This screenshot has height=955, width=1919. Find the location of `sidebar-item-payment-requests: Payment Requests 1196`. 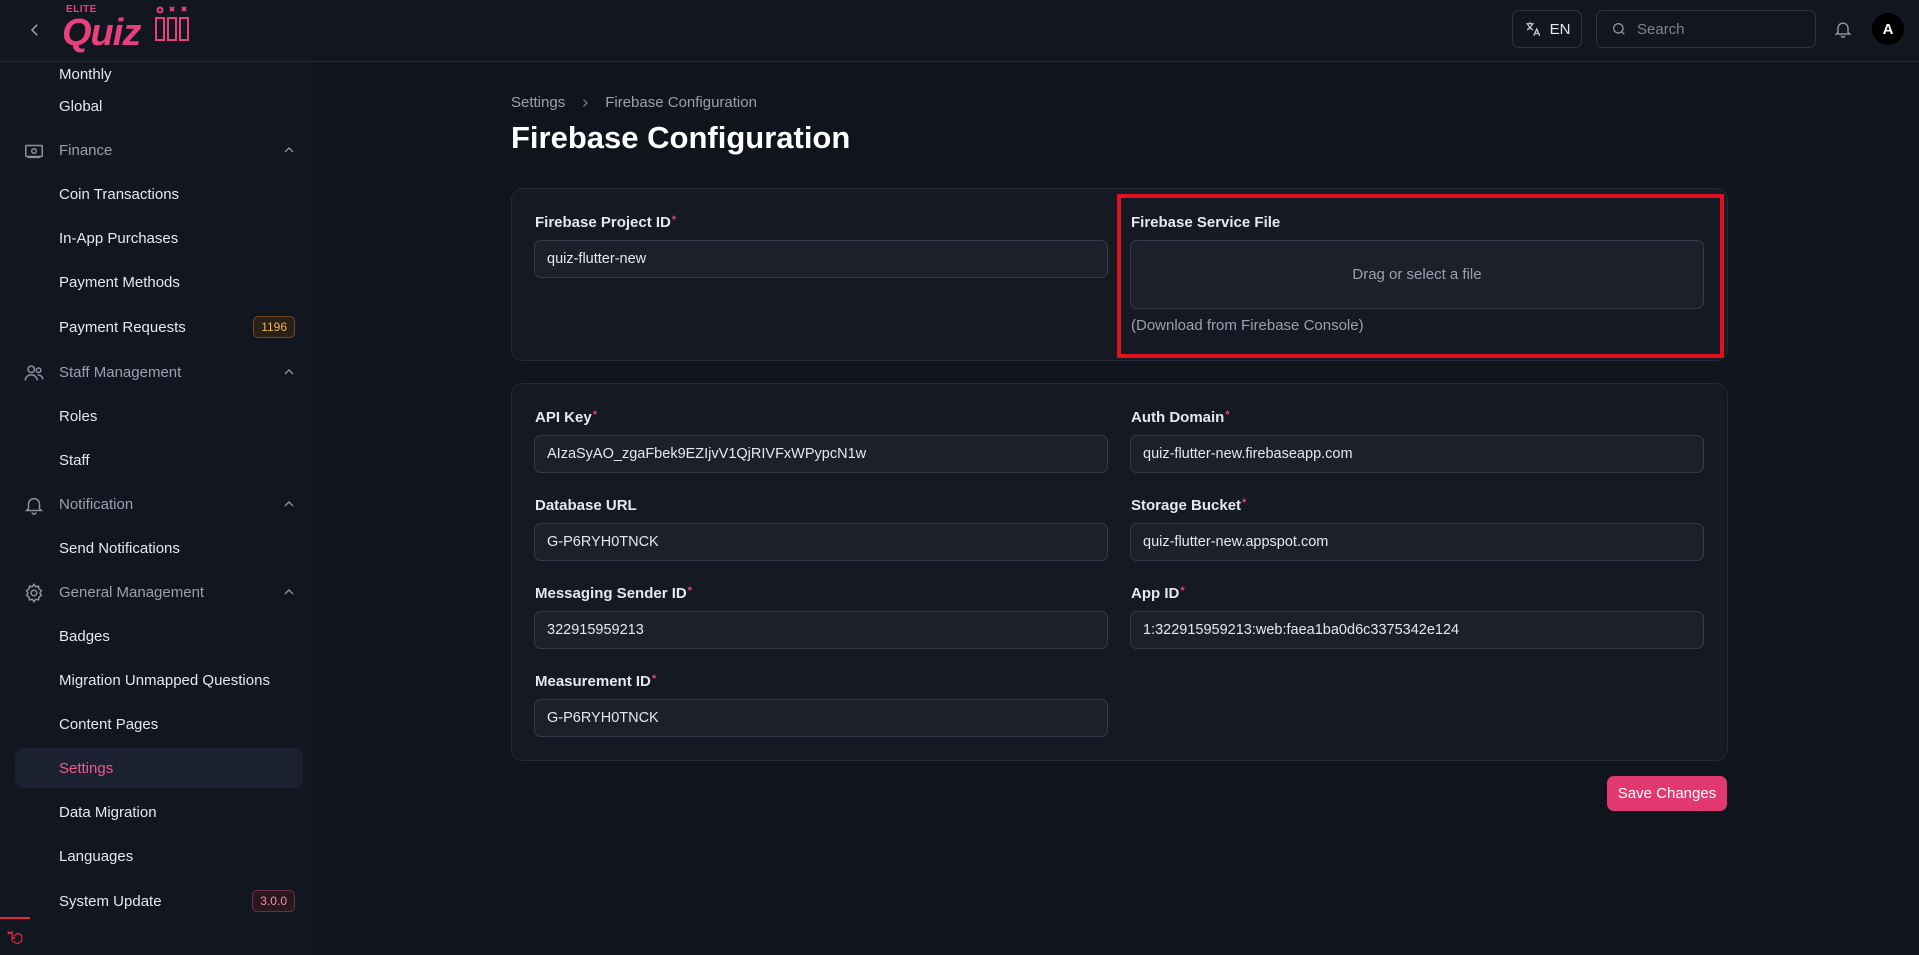

sidebar-item-payment-requests: Payment Requests 1196 is located at coordinates (159, 327).